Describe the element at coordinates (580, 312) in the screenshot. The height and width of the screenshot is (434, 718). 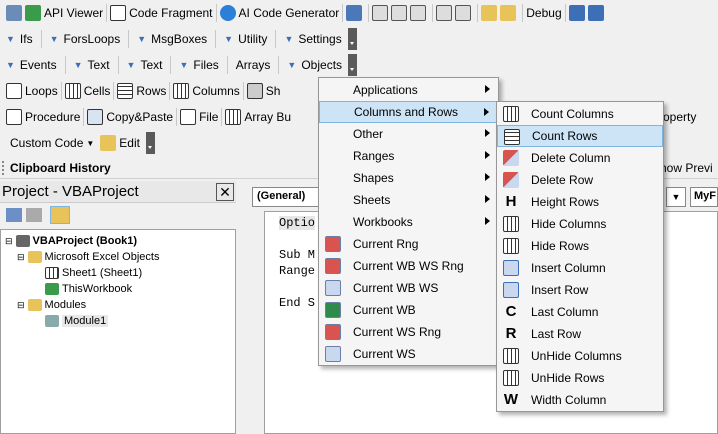
I see `menu-item-last-column: C Last Column` at that location.